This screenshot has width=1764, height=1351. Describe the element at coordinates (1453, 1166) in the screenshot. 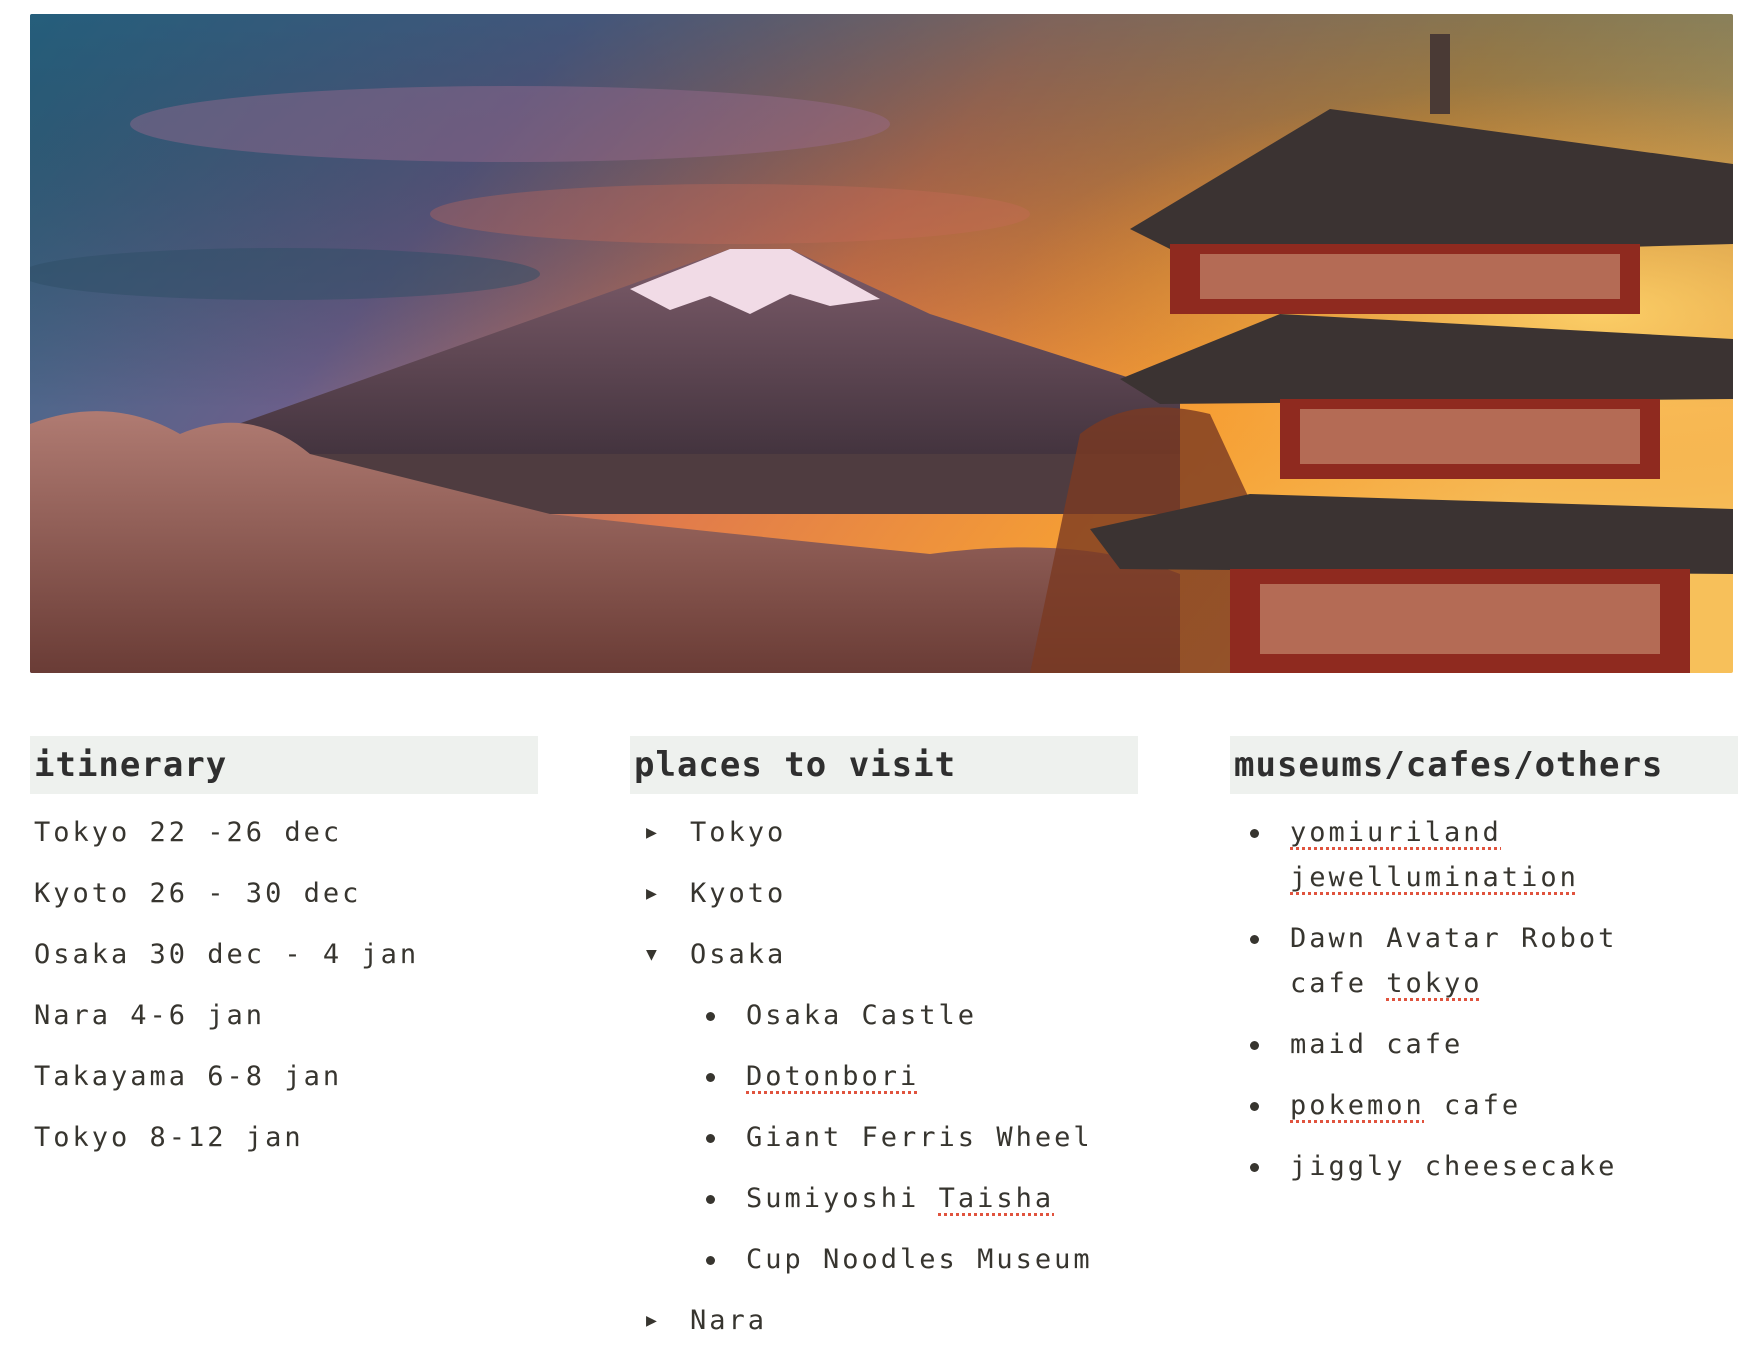

I see `list-item-text: jiggly cheesecake` at that location.